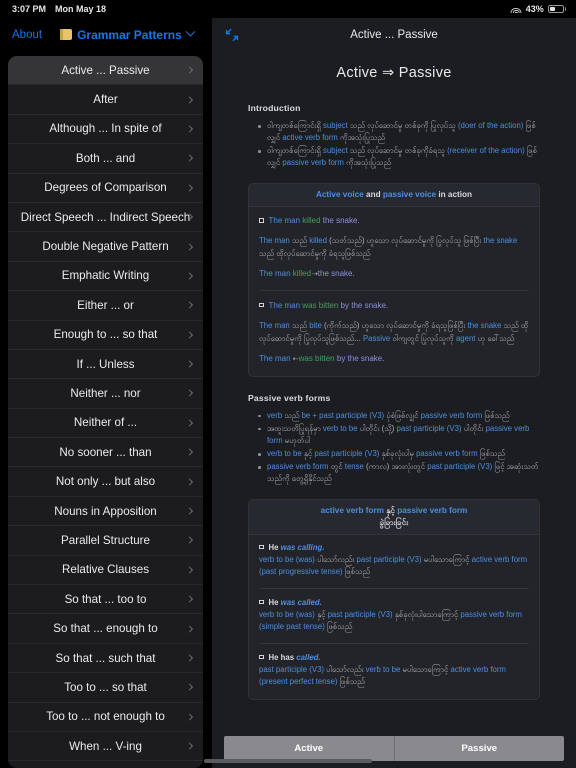  What do you see at coordinates (105, 659) in the screenshot?
I see `sidebar-item-so-that-such-that: So that ... such that` at bounding box center [105, 659].